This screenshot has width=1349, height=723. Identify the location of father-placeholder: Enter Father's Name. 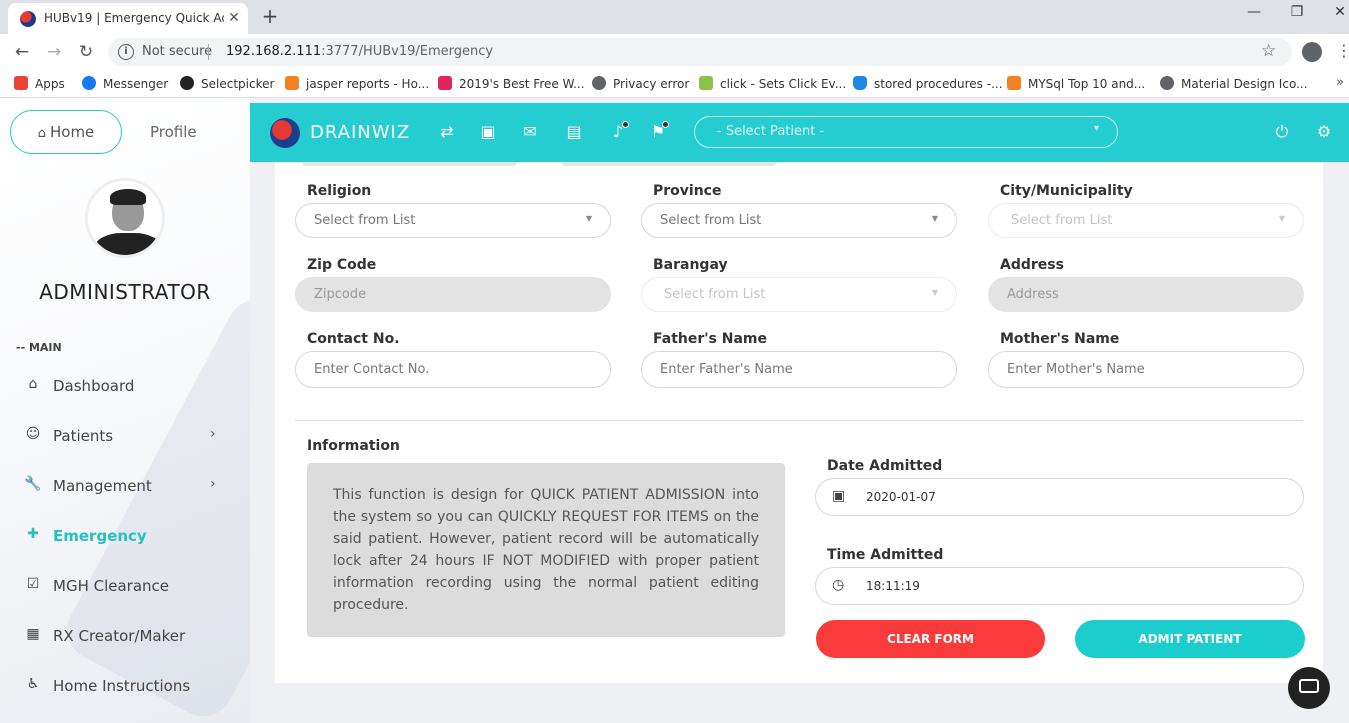
(726, 369).